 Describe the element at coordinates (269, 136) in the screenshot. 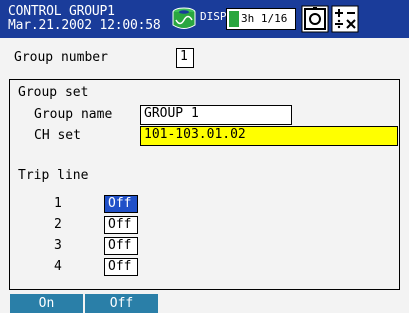

I see `ch-set-field: 101-103.01.02` at that location.